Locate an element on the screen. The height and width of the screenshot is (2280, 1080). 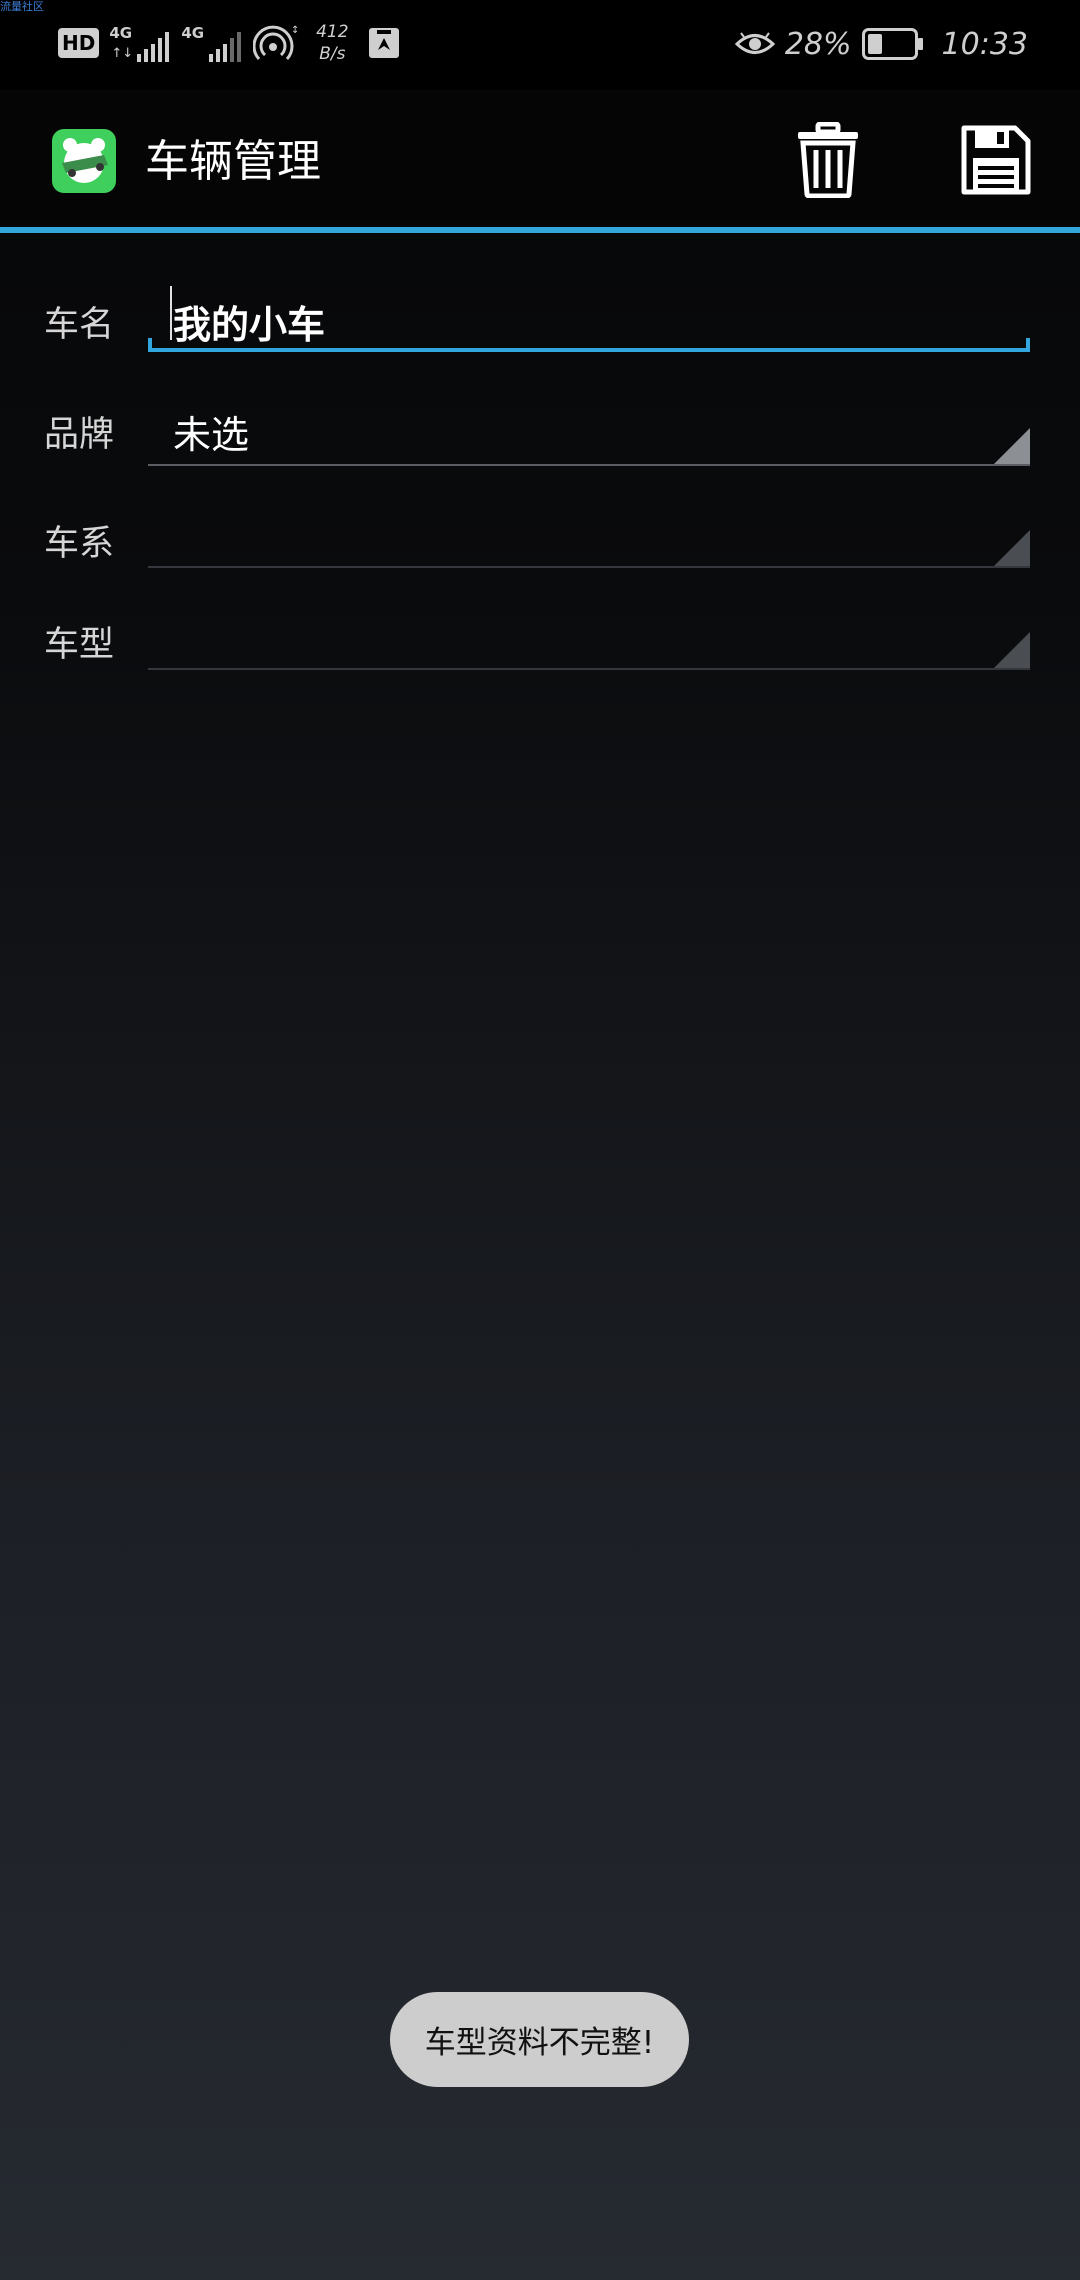
battery-icon is located at coordinates (892, 44).